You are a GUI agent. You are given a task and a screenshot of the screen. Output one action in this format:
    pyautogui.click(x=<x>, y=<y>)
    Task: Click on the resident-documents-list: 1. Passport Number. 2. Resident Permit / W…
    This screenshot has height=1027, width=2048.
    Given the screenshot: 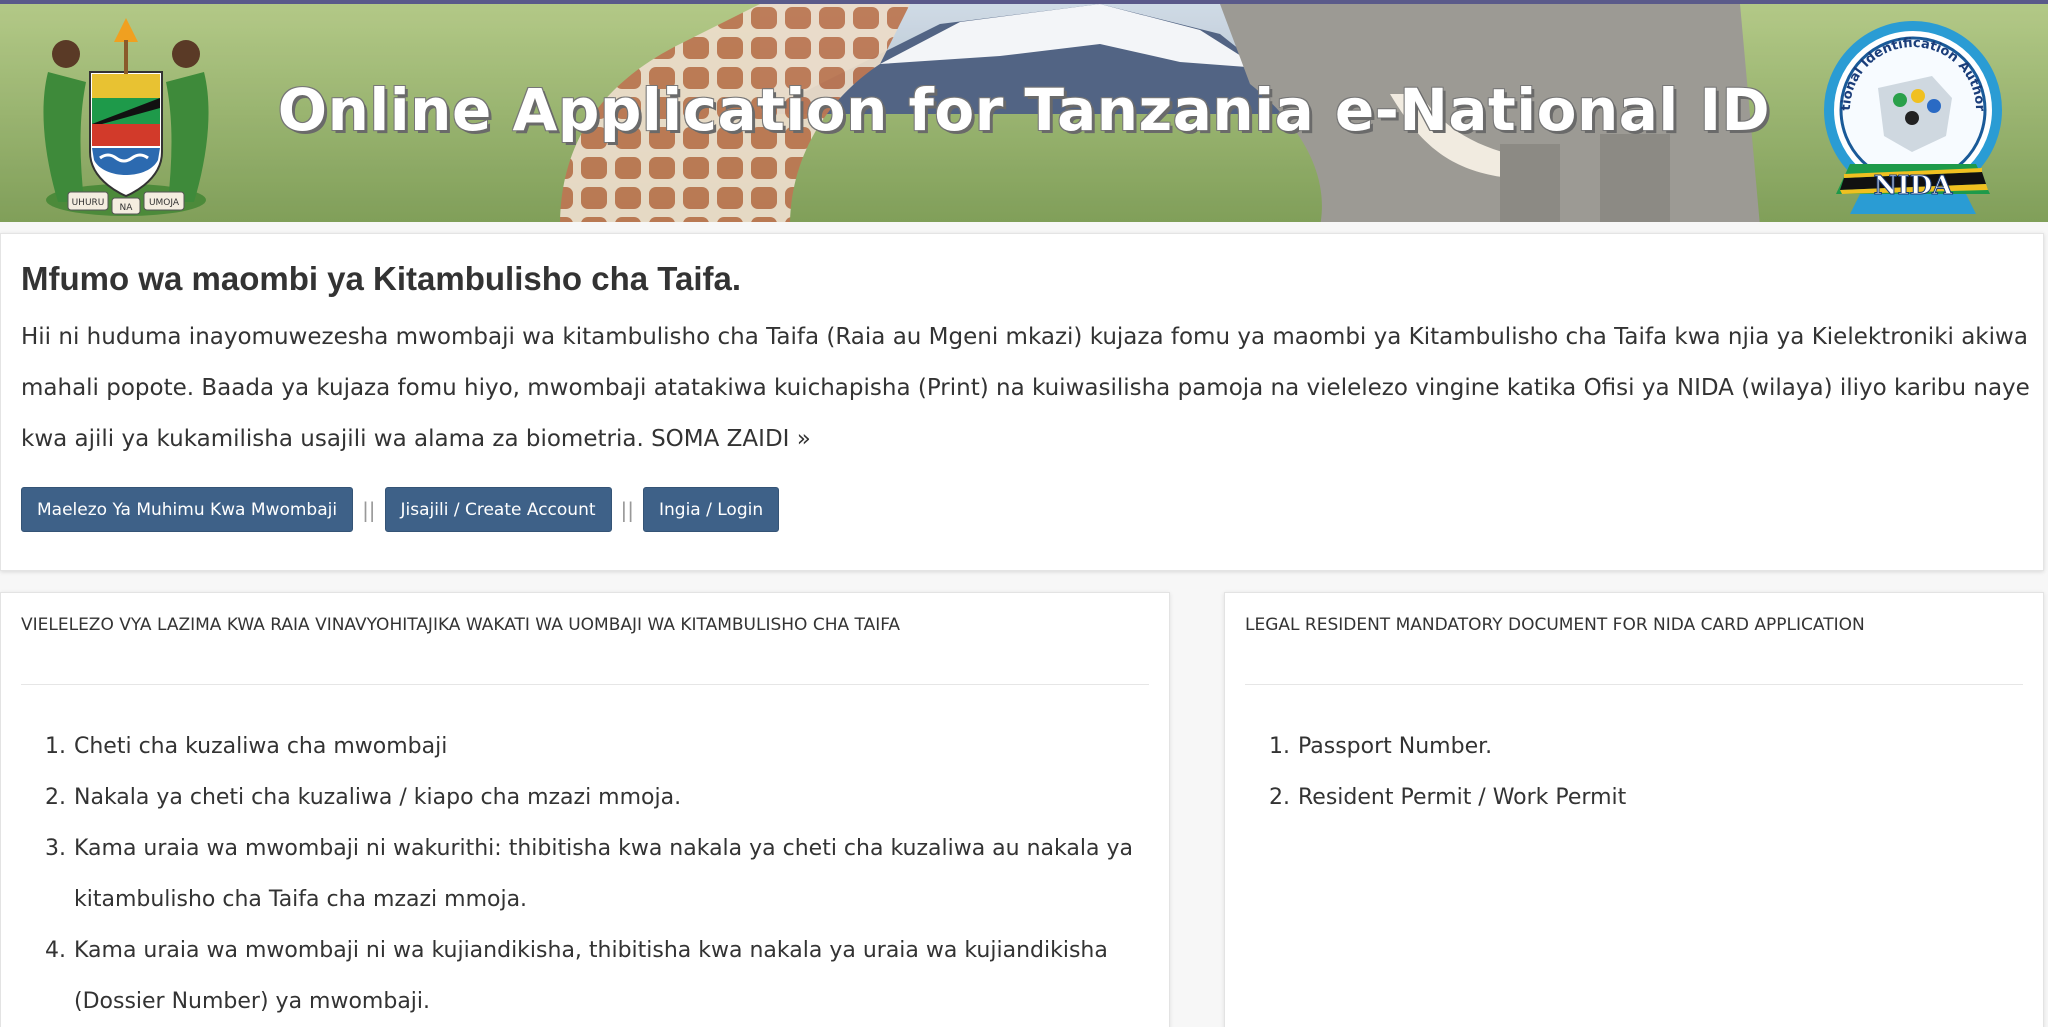 What is the action you would take?
    pyautogui.click(x=1625, y=772)
    